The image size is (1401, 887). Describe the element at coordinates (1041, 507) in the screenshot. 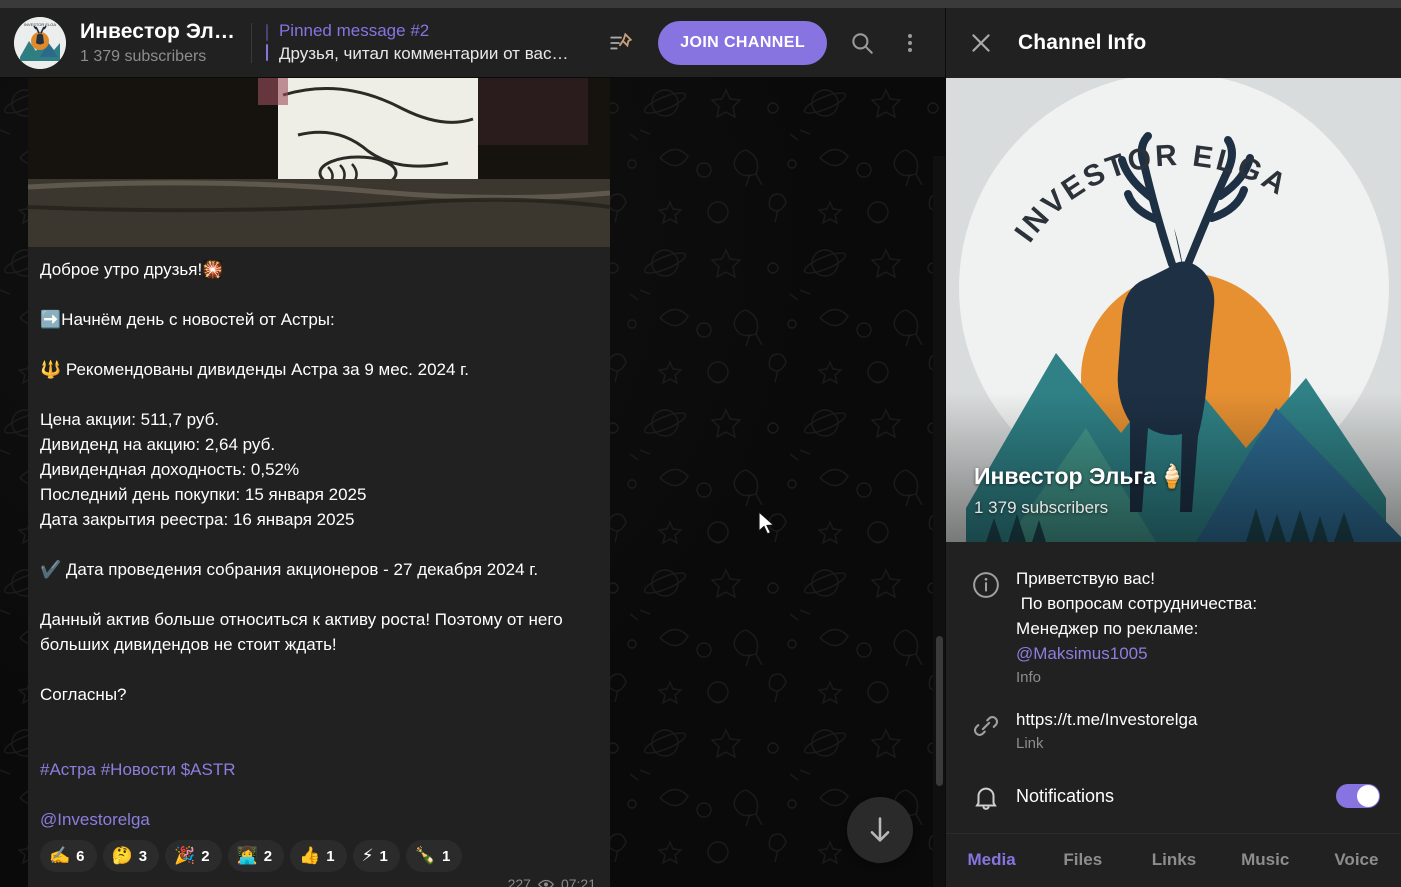

I see `hero-subscribers: 1 379 subscribers` at that location.